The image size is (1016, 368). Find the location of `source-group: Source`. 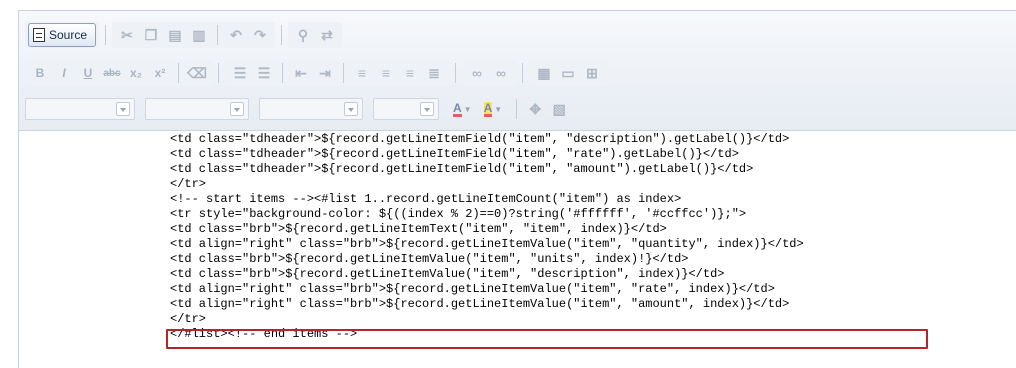

source-group: Source is located at coordinates (62, 35).